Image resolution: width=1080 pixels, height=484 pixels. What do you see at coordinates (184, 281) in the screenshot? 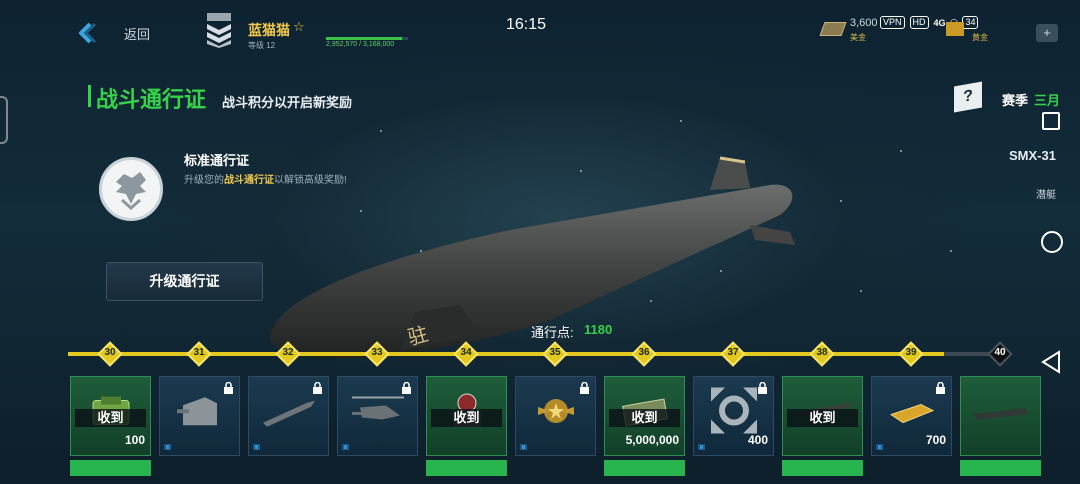
I see `upgrade-pass-button: 升级通行证` at bounding box center [184, 281].